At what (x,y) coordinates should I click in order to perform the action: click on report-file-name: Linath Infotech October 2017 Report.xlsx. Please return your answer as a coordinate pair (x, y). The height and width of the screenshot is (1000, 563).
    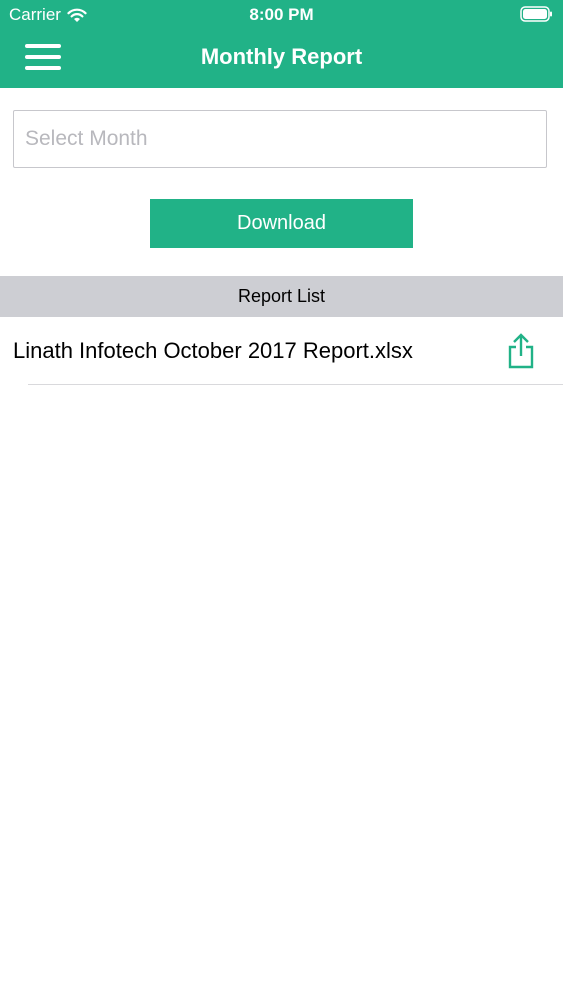
    Looking at the image, I should click on (213, 350).